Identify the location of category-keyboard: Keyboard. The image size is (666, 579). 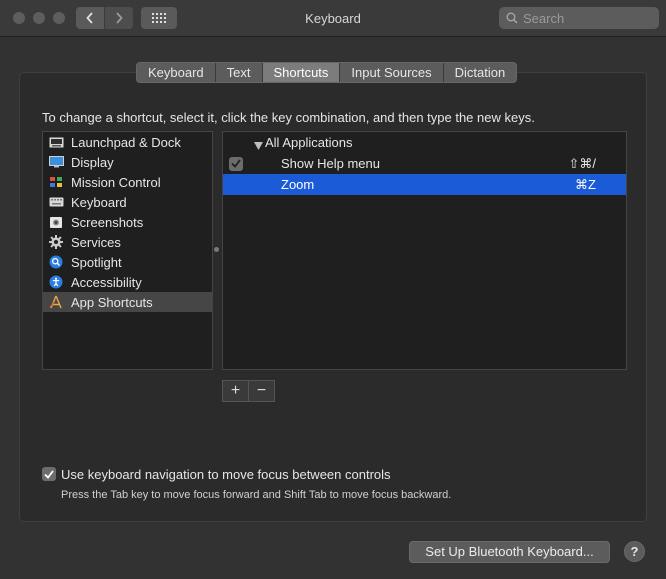
(127, 202).